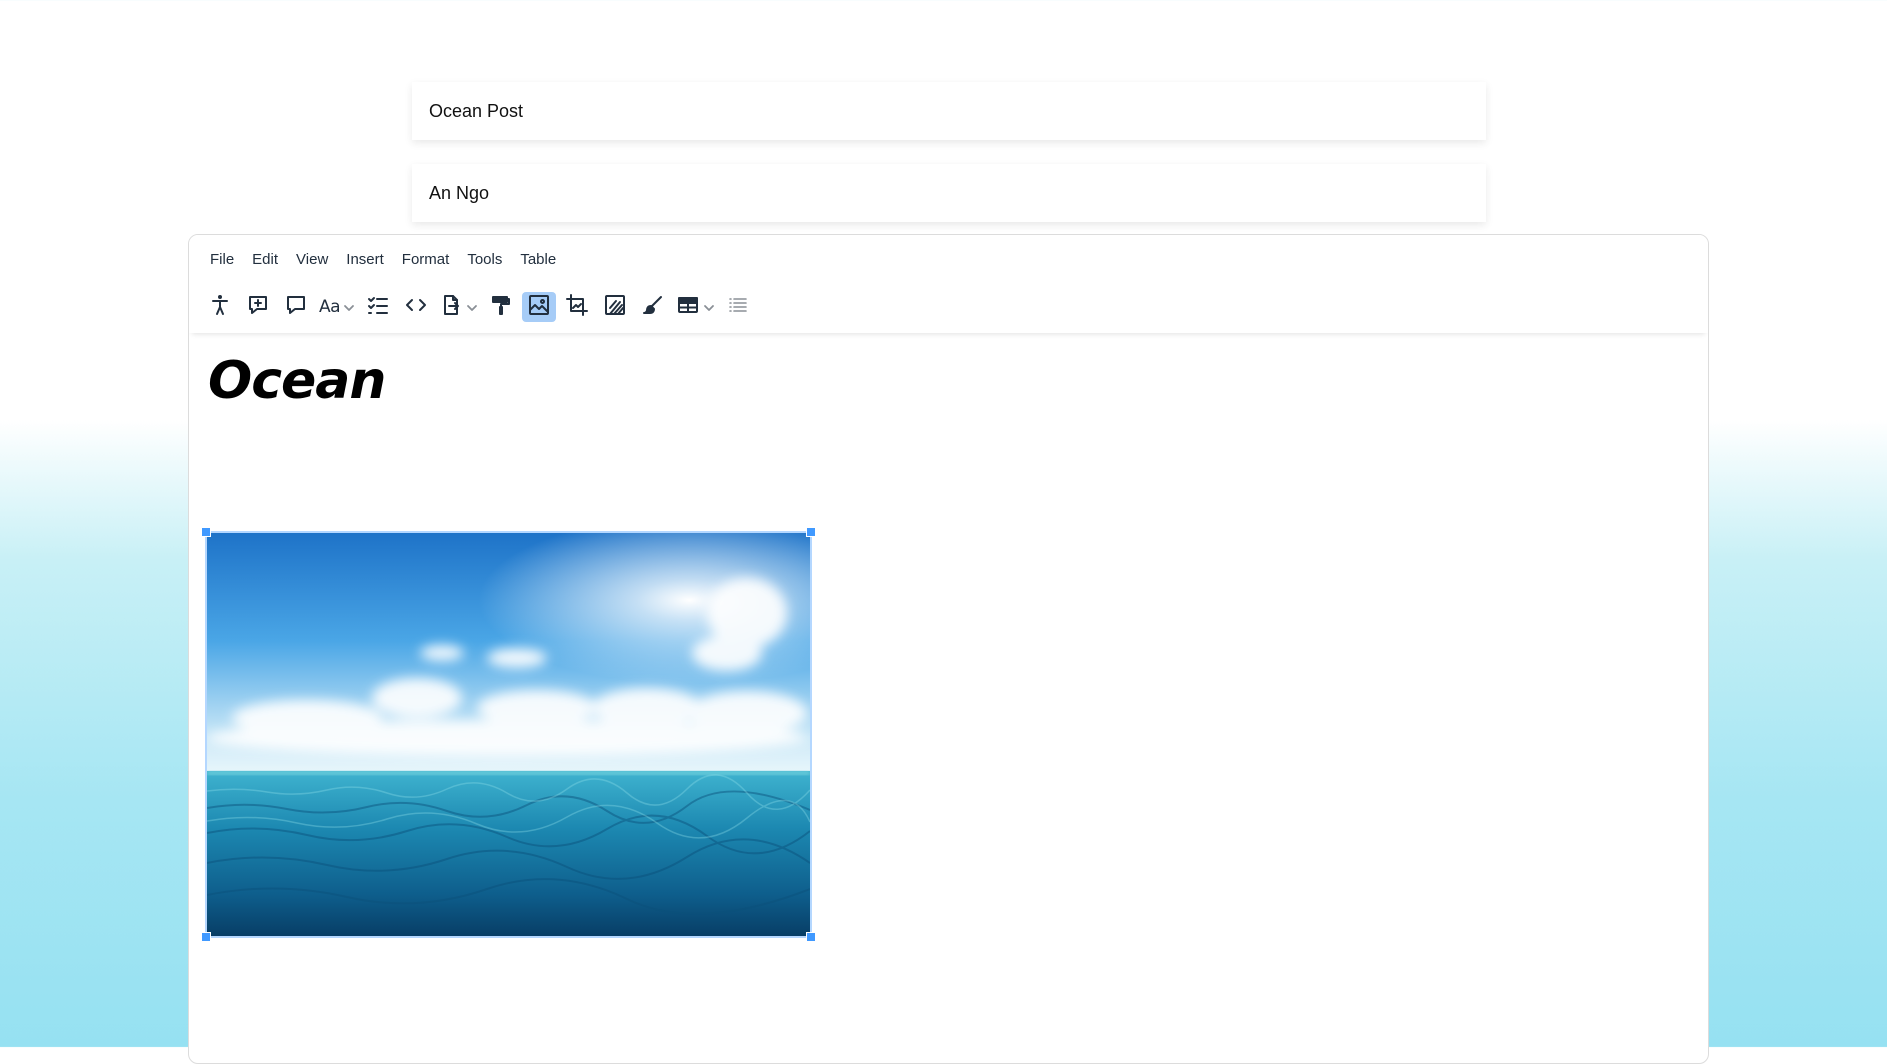 The width and height of the screenshot is (1887, 1064). I want to click on add-comment-icon, so click(258, 307).